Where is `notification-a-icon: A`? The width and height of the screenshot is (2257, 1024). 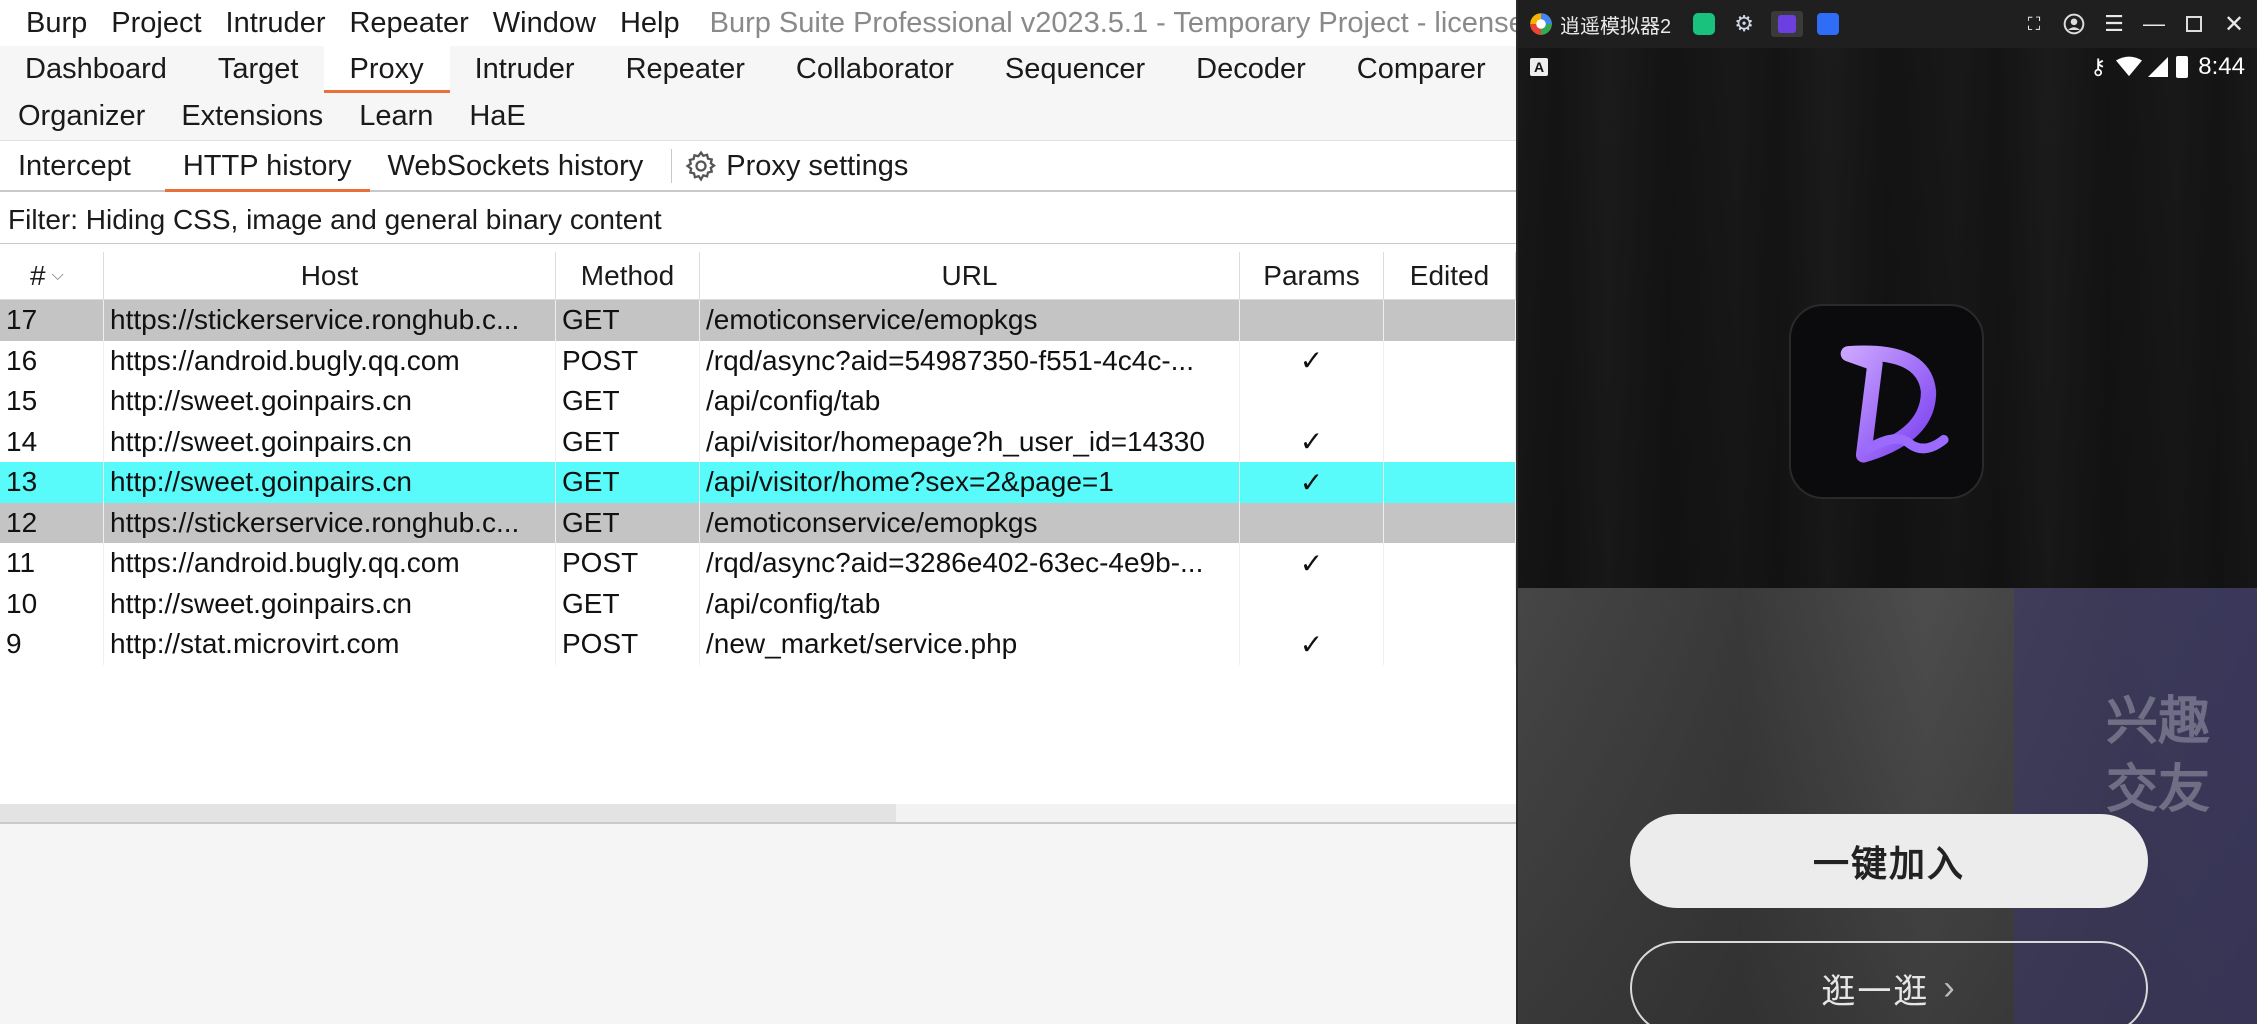
notification-a-icon: A is located at coordinates (1539, 67).